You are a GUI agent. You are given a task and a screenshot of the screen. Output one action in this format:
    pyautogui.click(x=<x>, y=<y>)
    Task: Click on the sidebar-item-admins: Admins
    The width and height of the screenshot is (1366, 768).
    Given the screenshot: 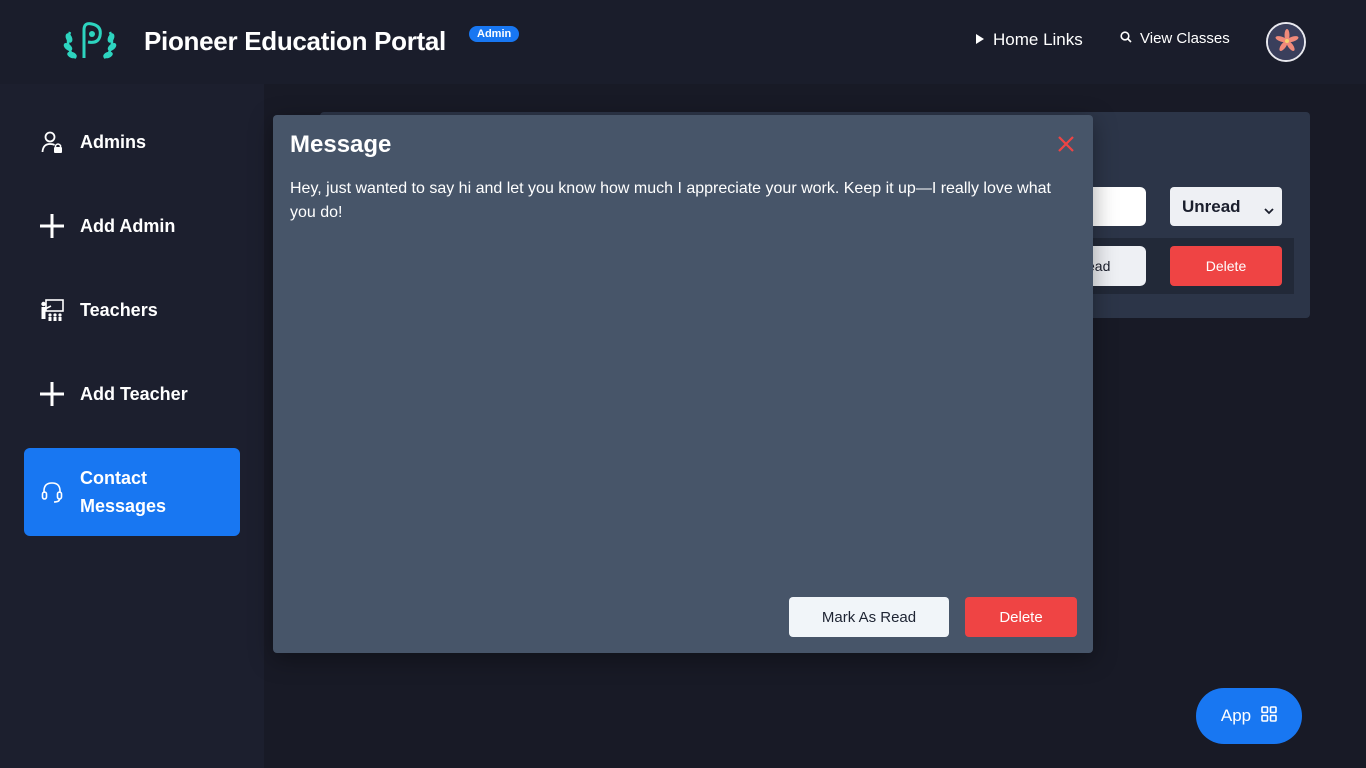 What is the action you would take?
    pyautogui.click(x=132, y=142)
    